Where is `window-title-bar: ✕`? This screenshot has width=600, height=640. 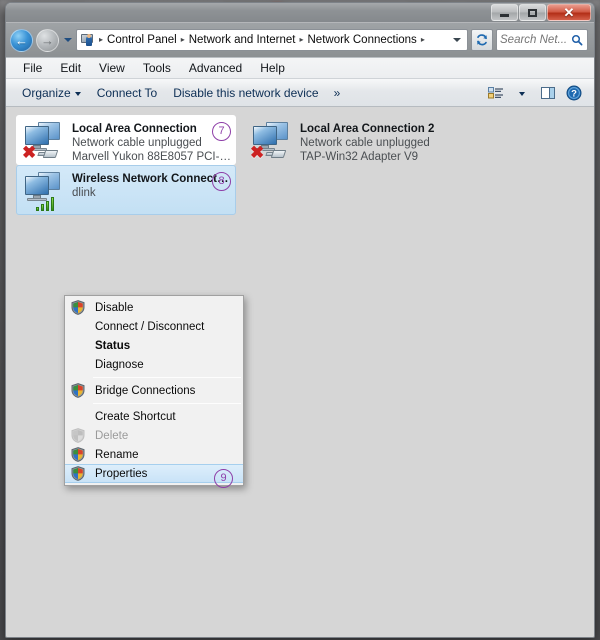 window-title-bar: ✕ is located at coordinates (300, 13).